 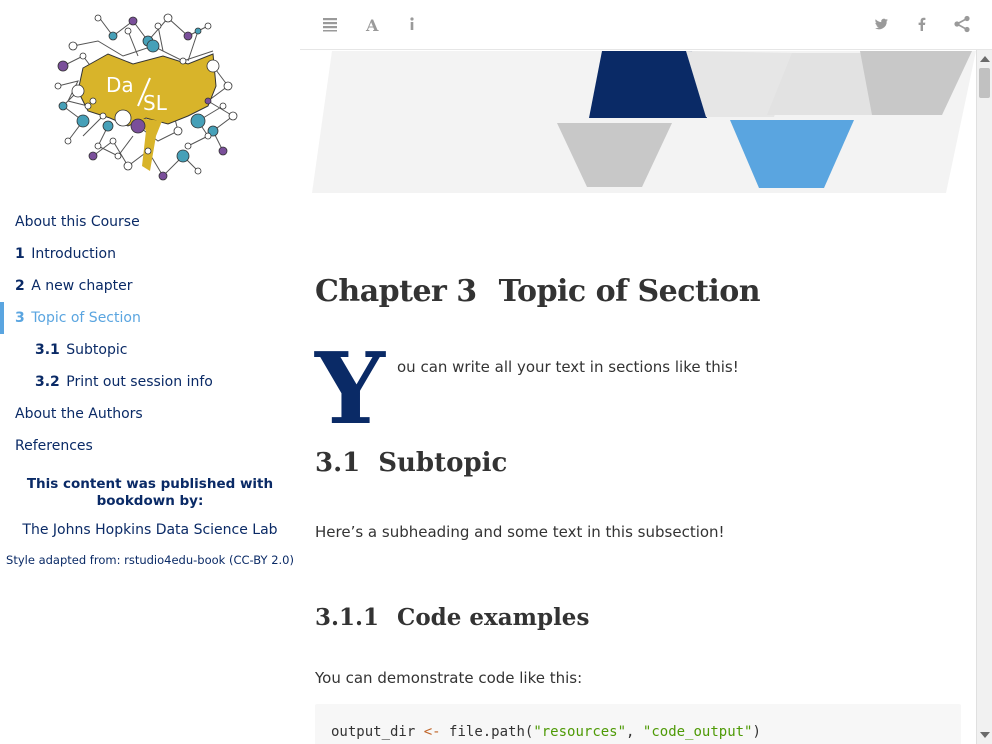 I want to click on code-variable: output_dir, so click(x=373, y=732).